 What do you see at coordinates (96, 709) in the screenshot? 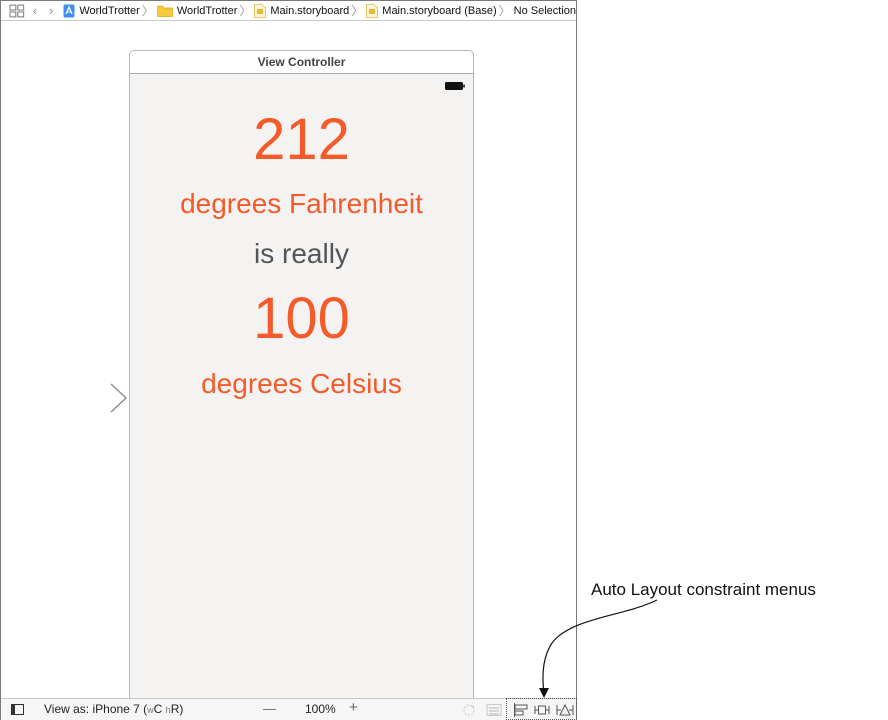
I see `view-as-label: View as: iPhone 7 (` at bounding box center [96, 709].